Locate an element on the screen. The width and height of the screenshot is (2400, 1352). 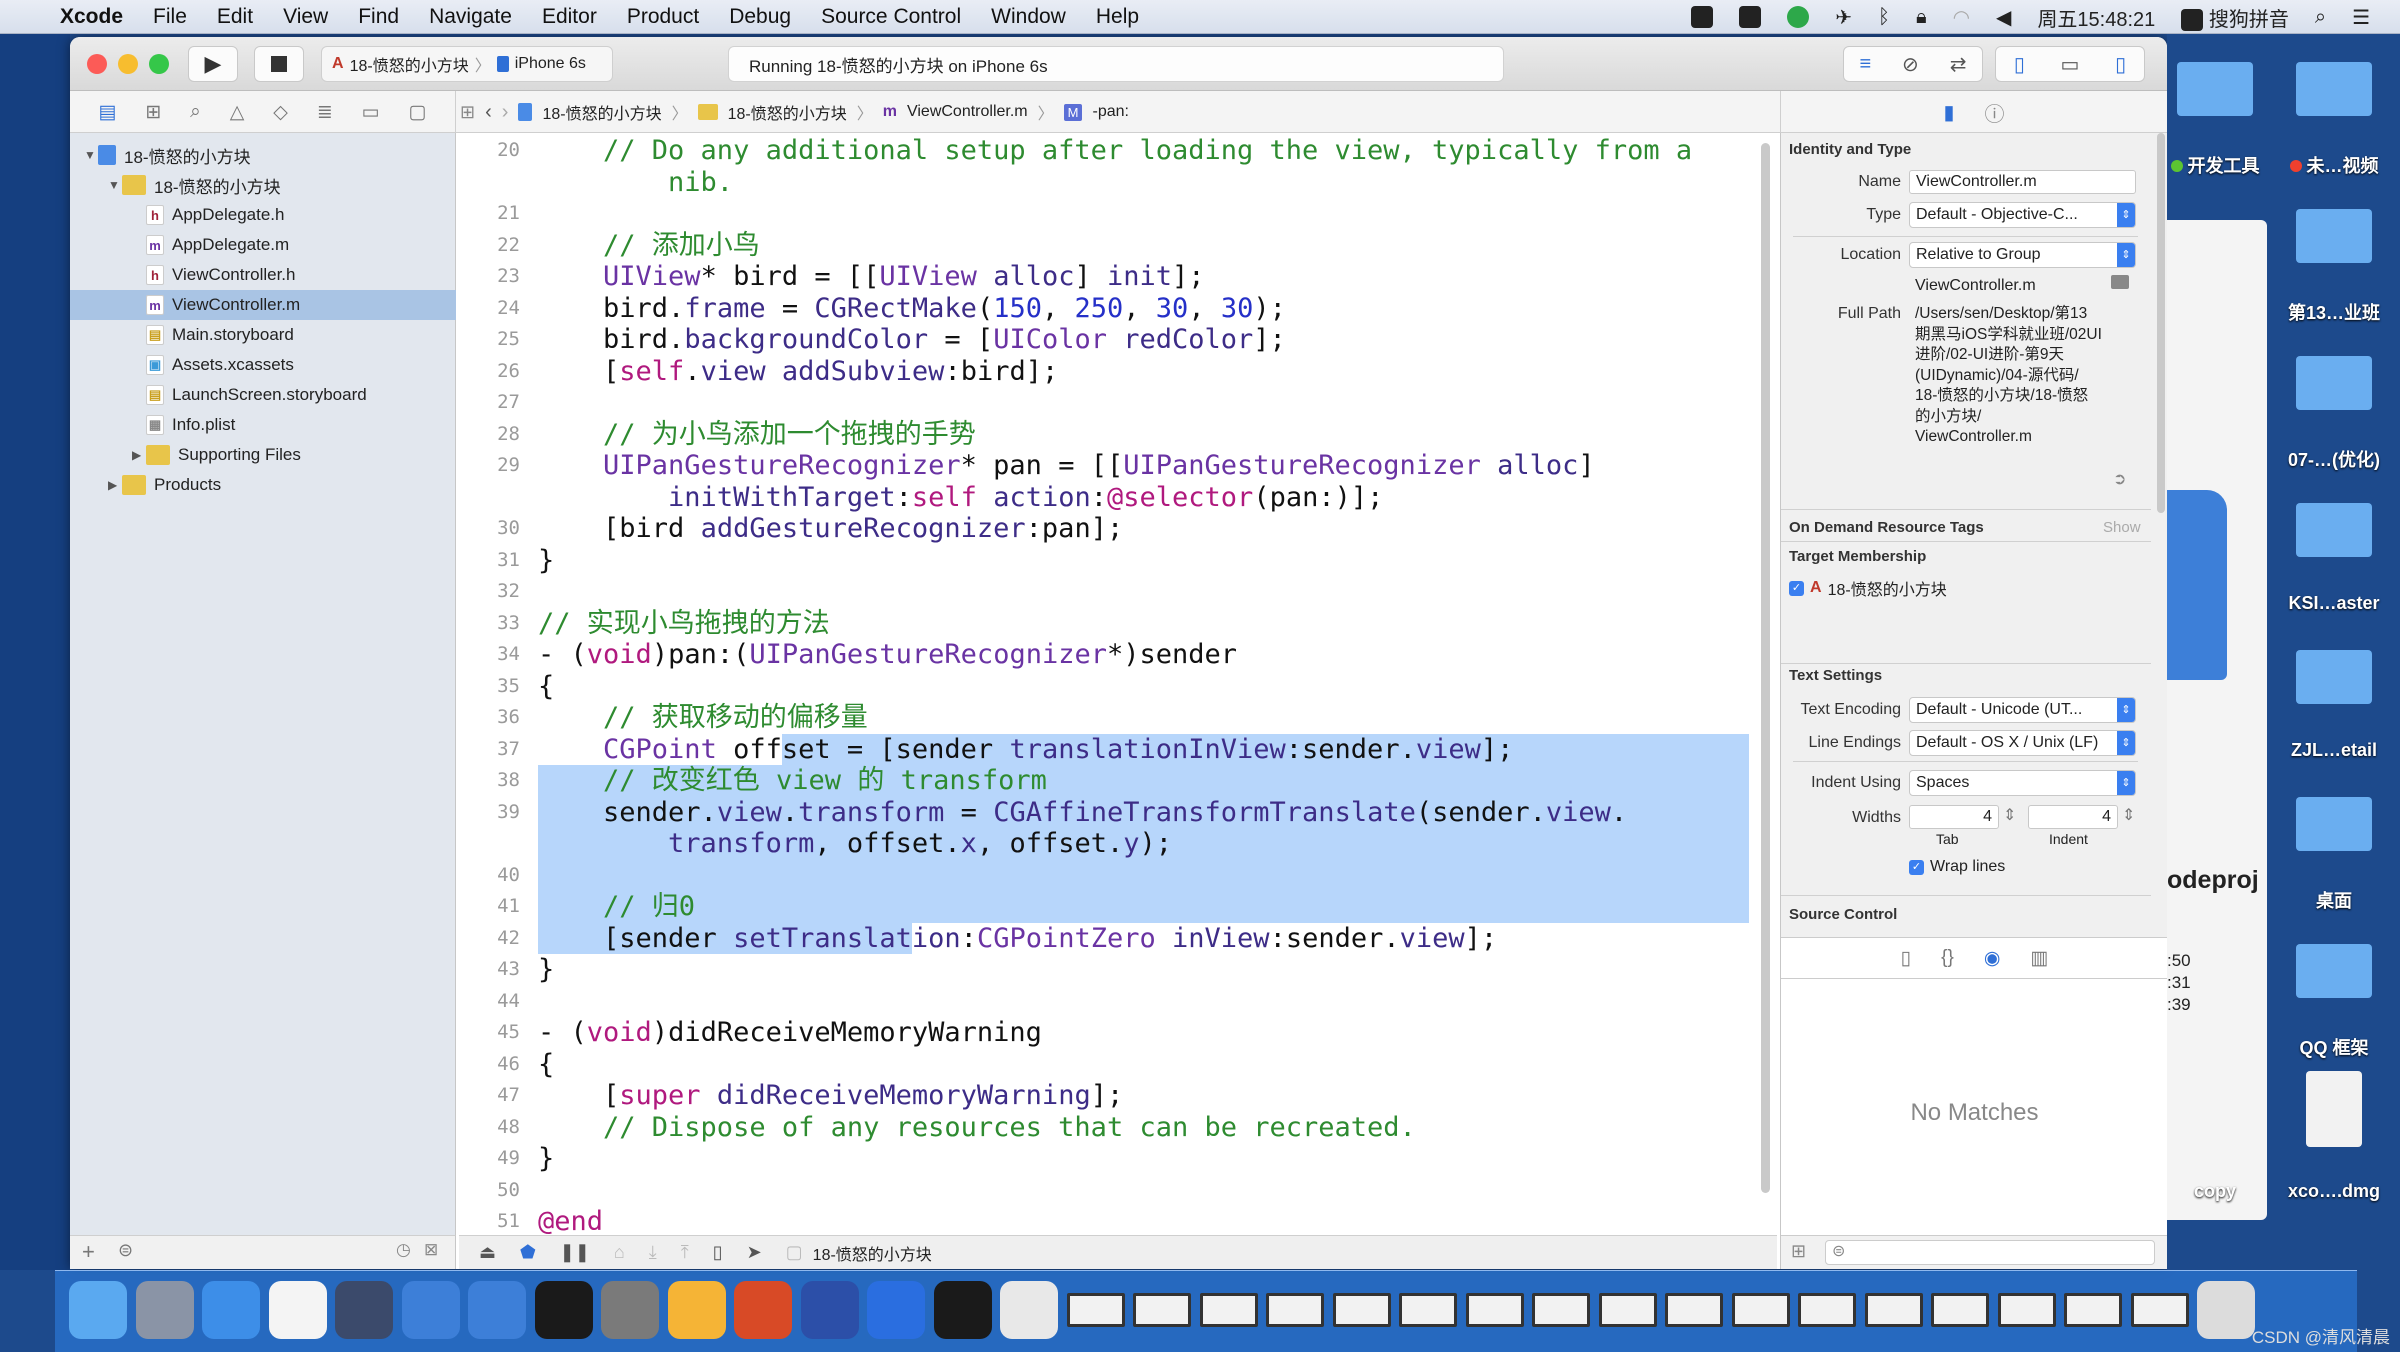
debug-navigator-icon: ≣ is located at coordinates (325, 112).